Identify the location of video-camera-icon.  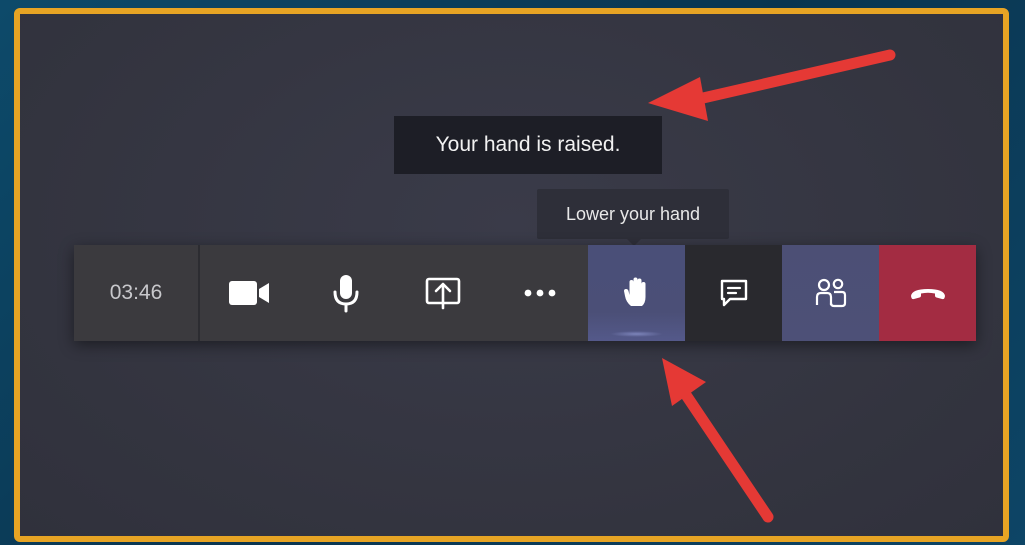
(249, 293).